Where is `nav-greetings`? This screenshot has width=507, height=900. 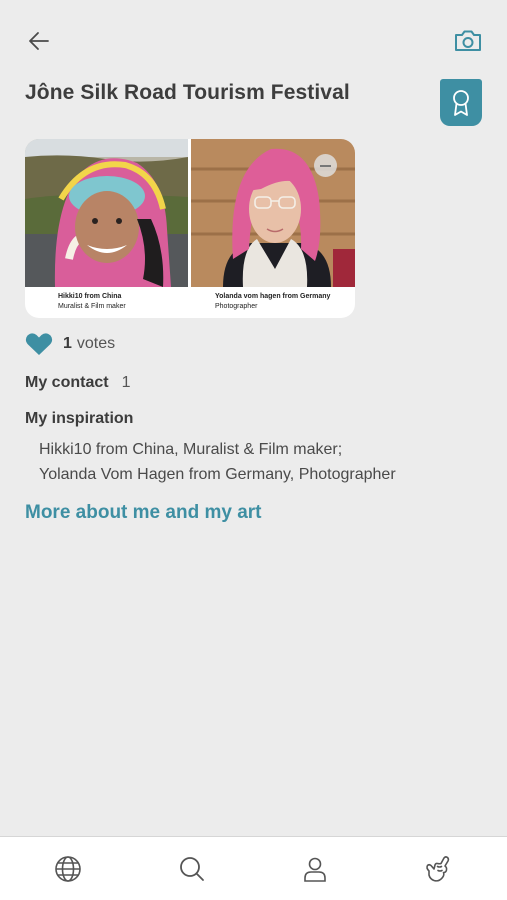 nav-greetings is located at coordinates (438, 869).